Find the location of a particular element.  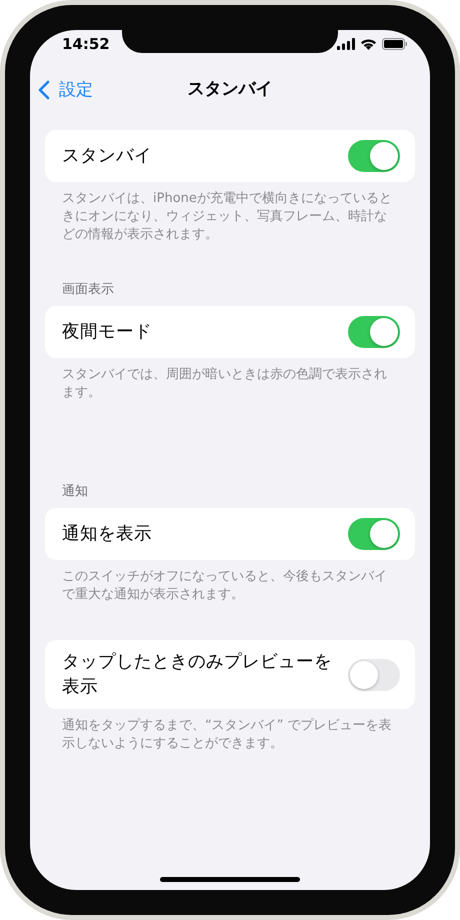

back-label: 設定 is located at coordinates (76, 89).